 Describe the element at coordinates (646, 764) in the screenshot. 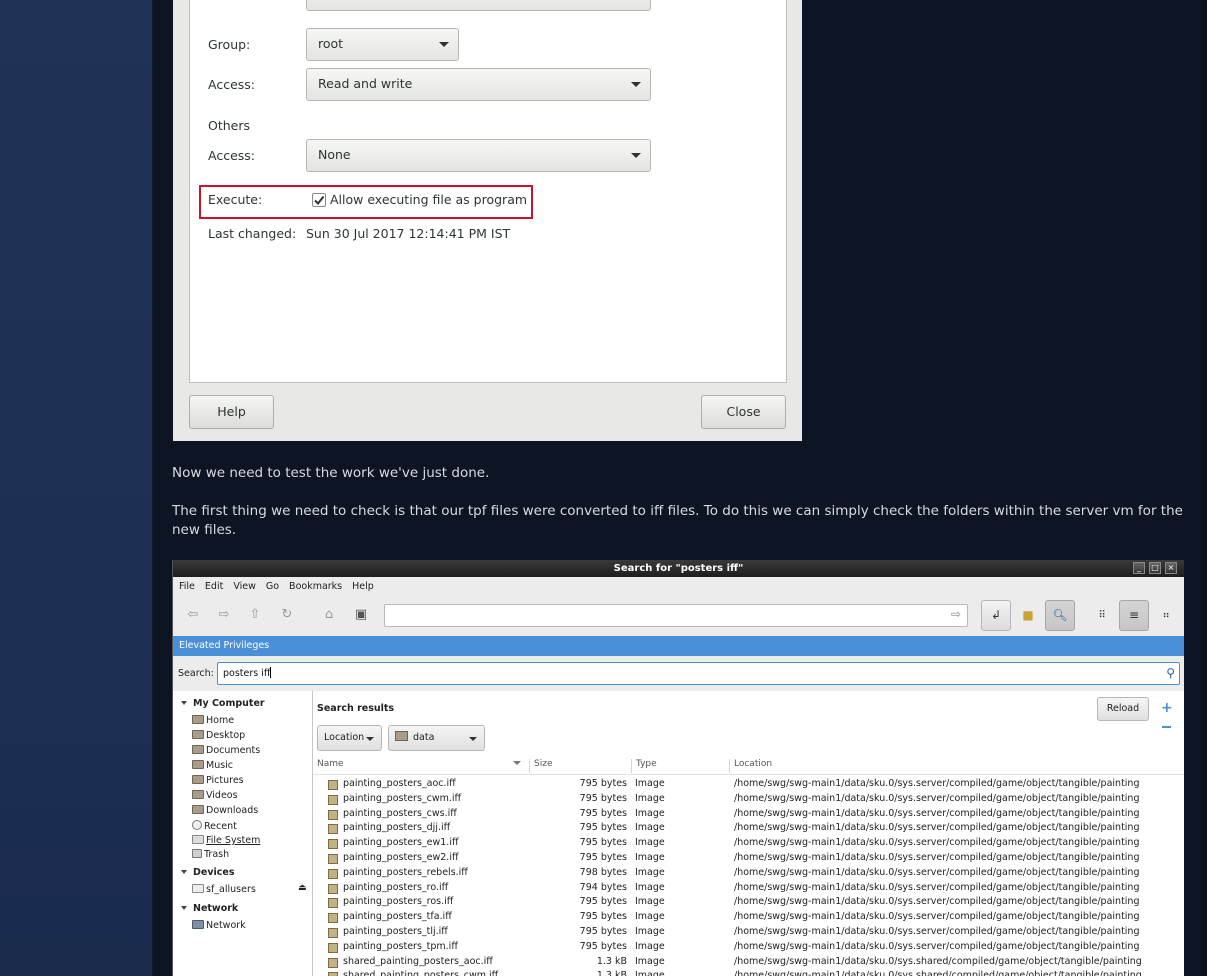

I see `column-type: Type` at that location.